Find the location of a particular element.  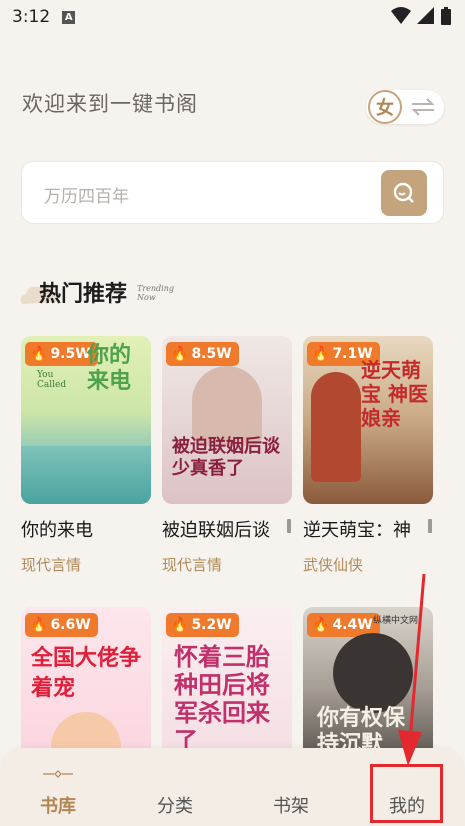

signal-icon is located at coordinates (425, 15).